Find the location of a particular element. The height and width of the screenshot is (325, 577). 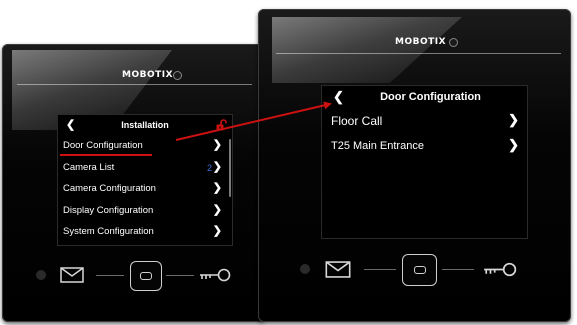

screen-title-bar: ❮ Installation is located at coordinates (145, 125).